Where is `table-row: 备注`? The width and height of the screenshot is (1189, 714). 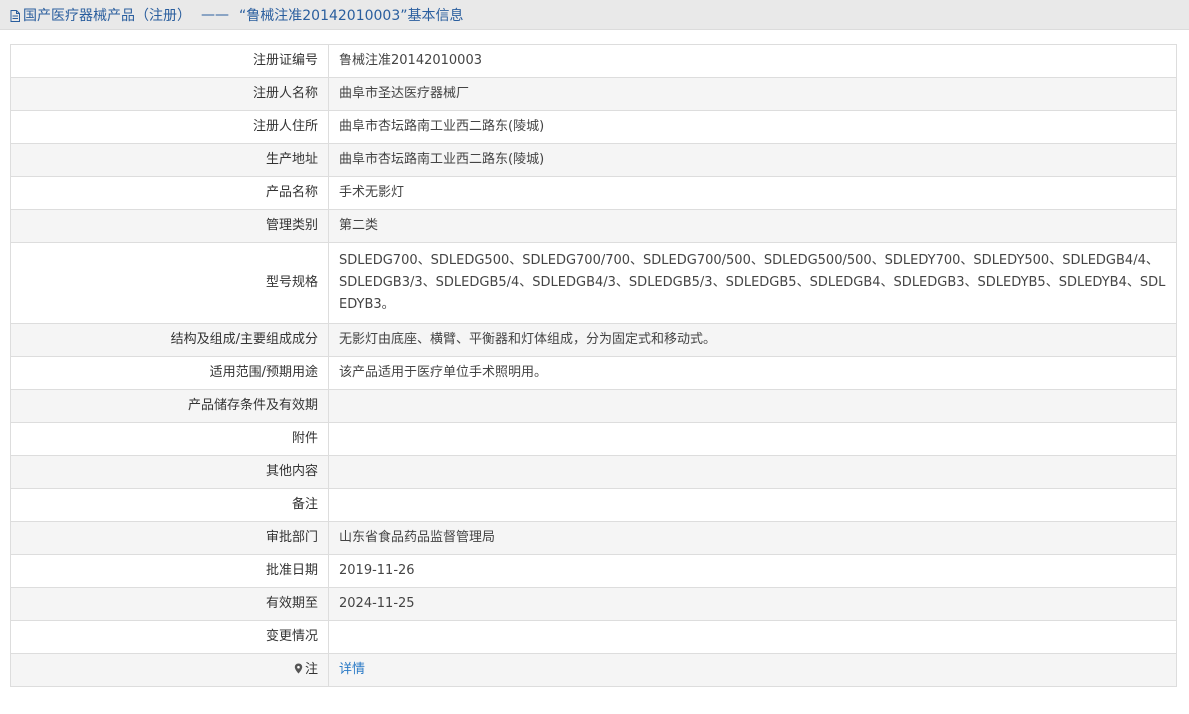 table-row: 备注 is located at coordinates (593, 505).